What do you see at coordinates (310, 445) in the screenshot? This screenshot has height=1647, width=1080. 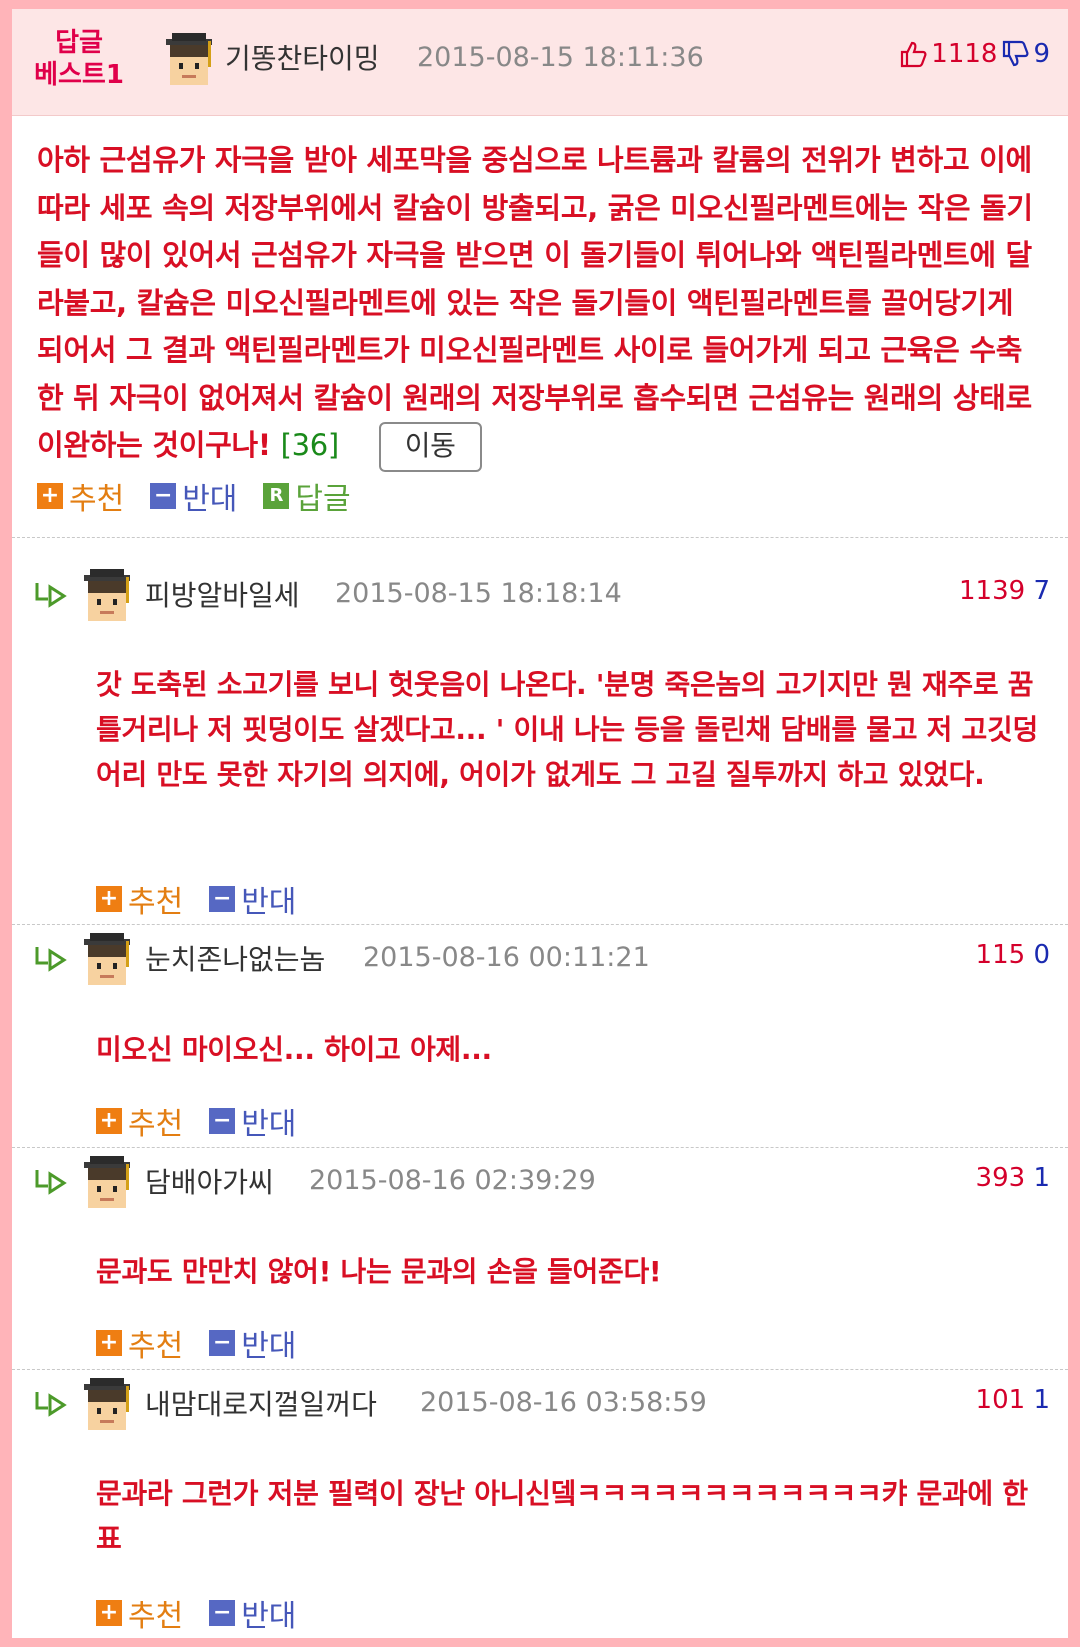 I see `reply-count: [36]` at bounding box center [310, 445].